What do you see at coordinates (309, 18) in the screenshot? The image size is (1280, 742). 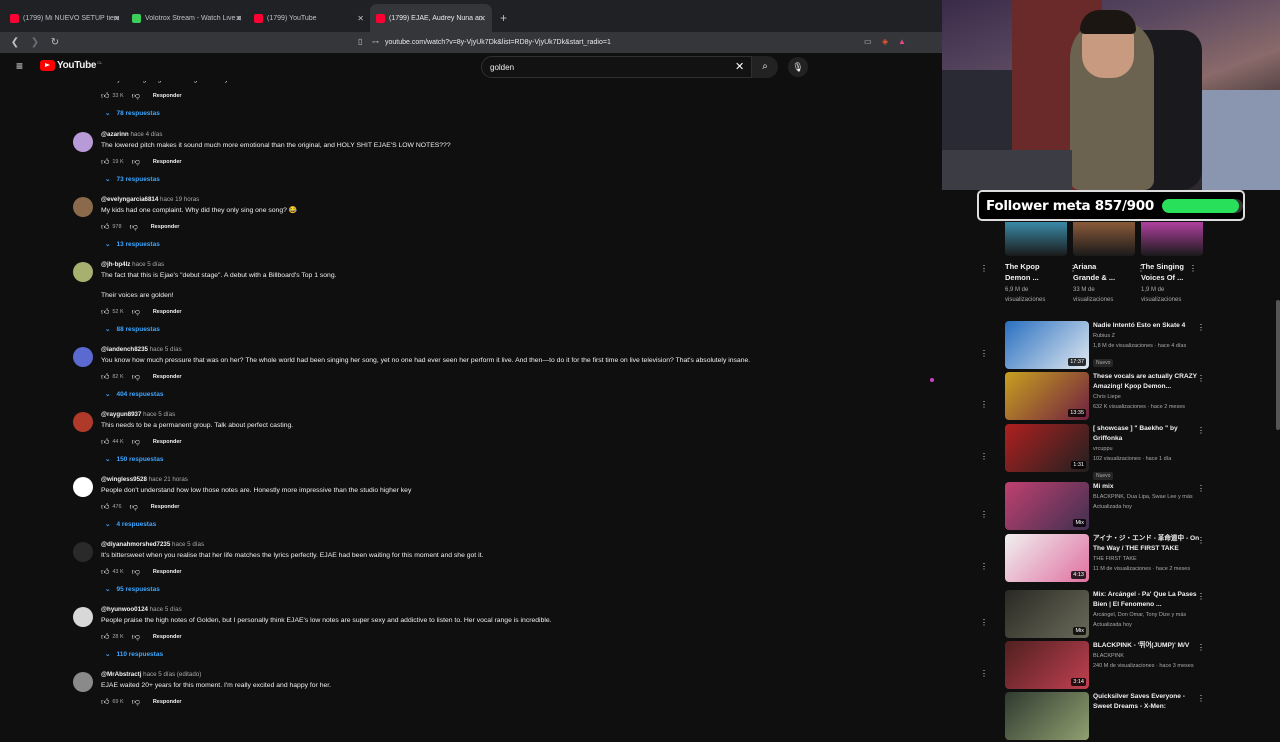 I see `browser-tab: (1799) YouTube ✕` at bounding box center [309, 18].